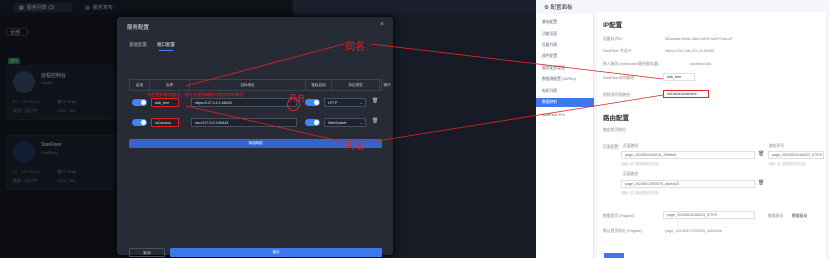 Image resolution: width=829 pixels, height=258 pixels. Describe the element at coordinates (614, 255) in the screenshot. I see `submit-button` at that location.